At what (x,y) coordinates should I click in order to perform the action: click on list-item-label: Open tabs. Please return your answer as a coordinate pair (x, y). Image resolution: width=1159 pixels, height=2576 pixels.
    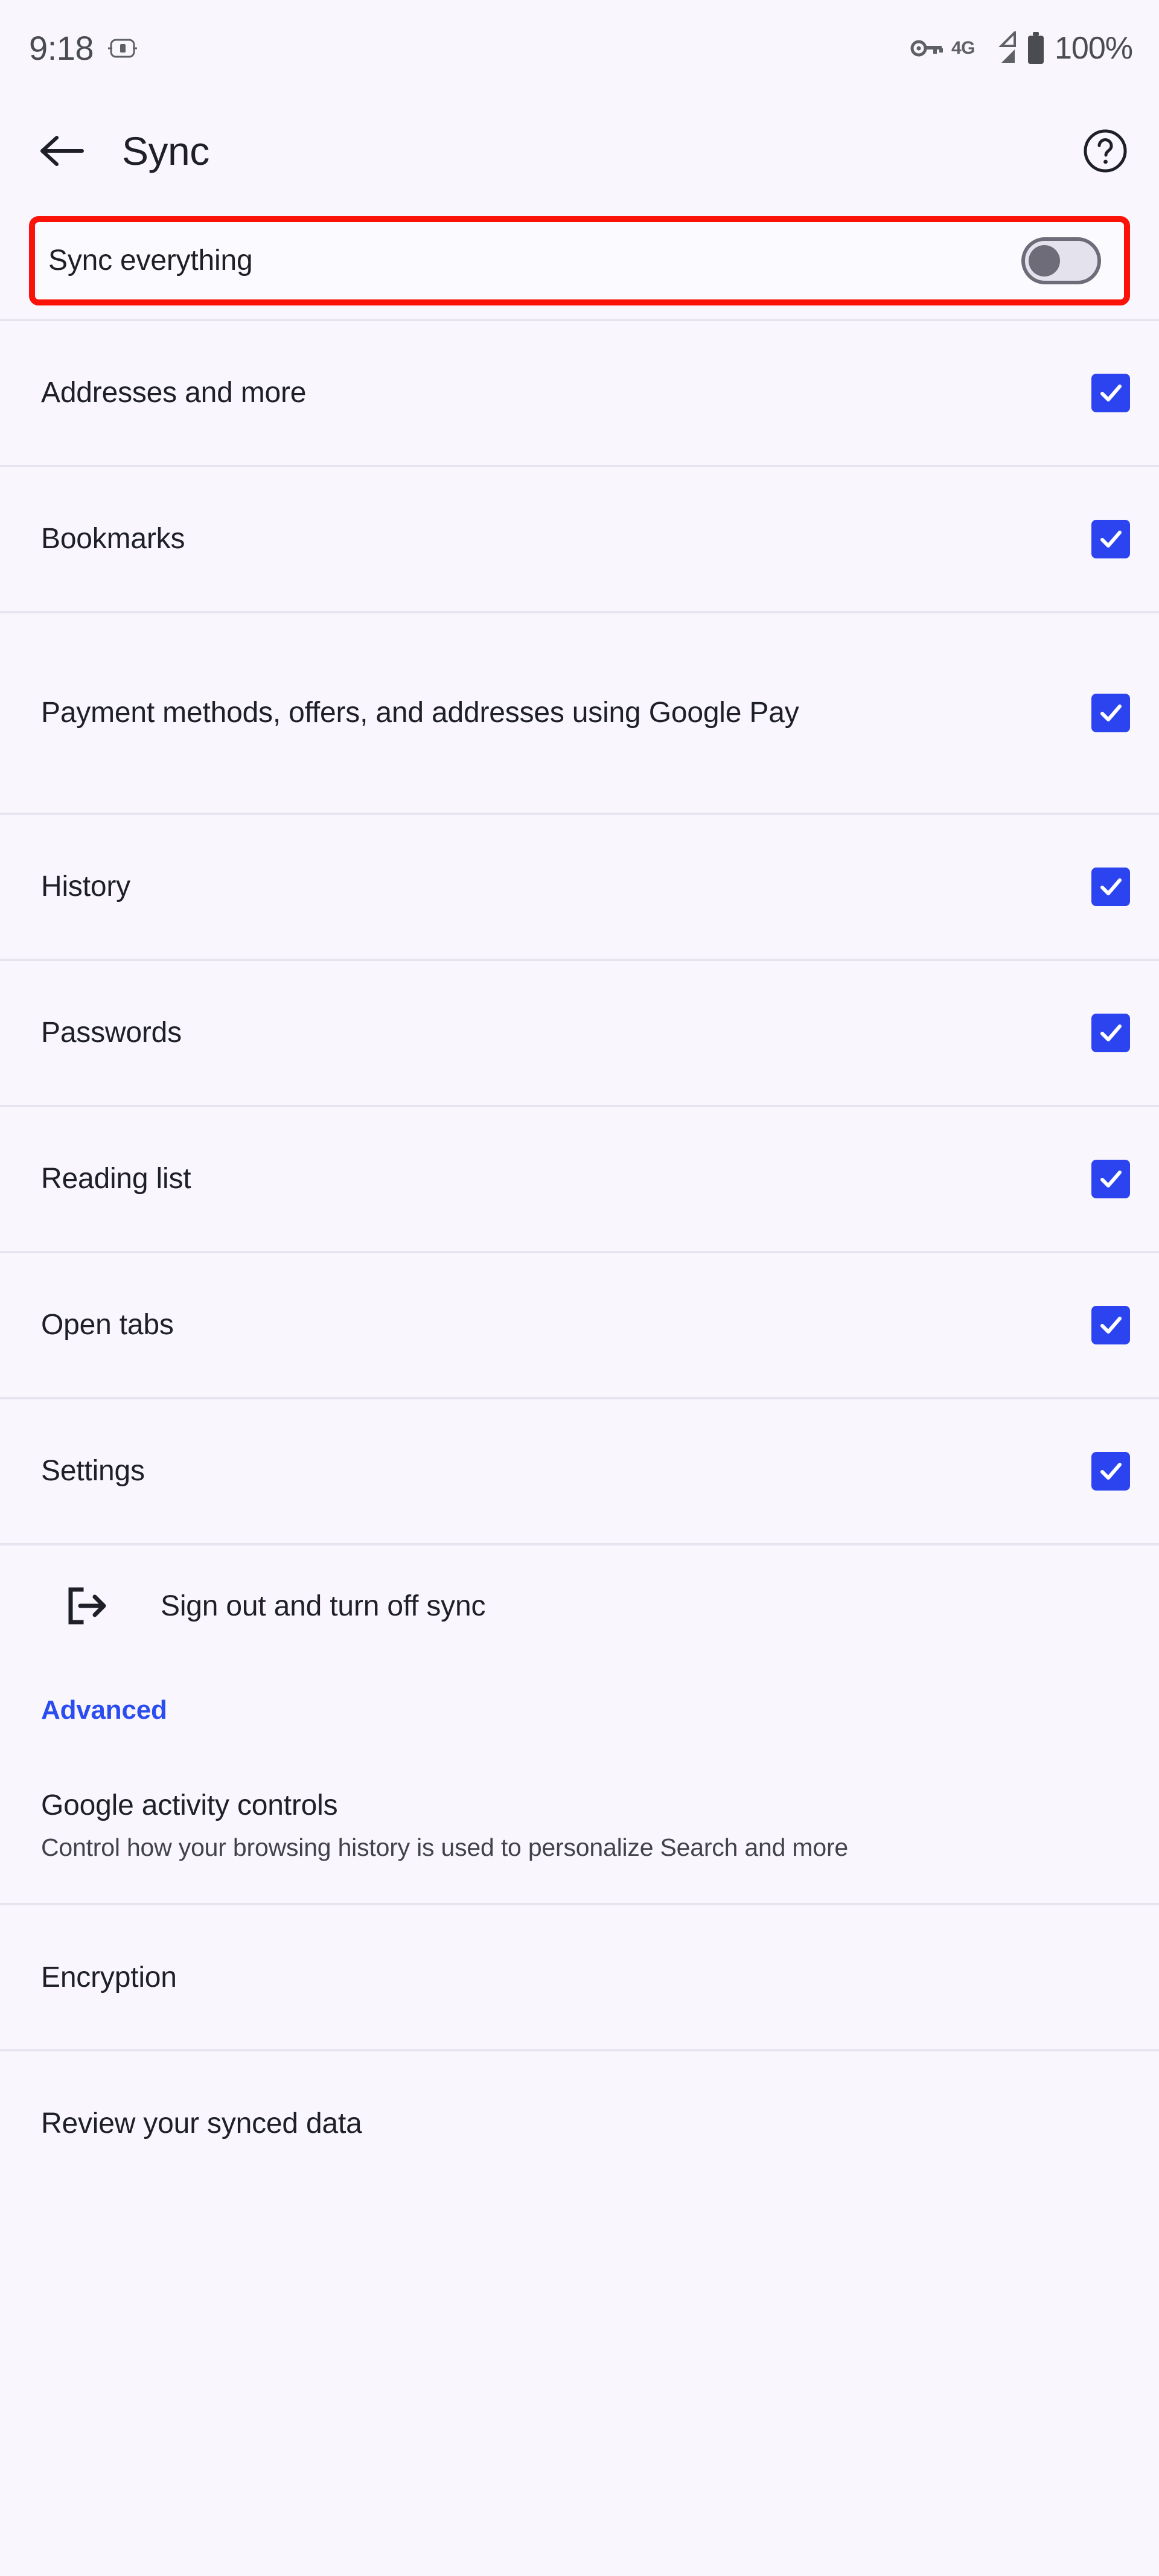
    Looking at the image, I should click on (107, 1325).